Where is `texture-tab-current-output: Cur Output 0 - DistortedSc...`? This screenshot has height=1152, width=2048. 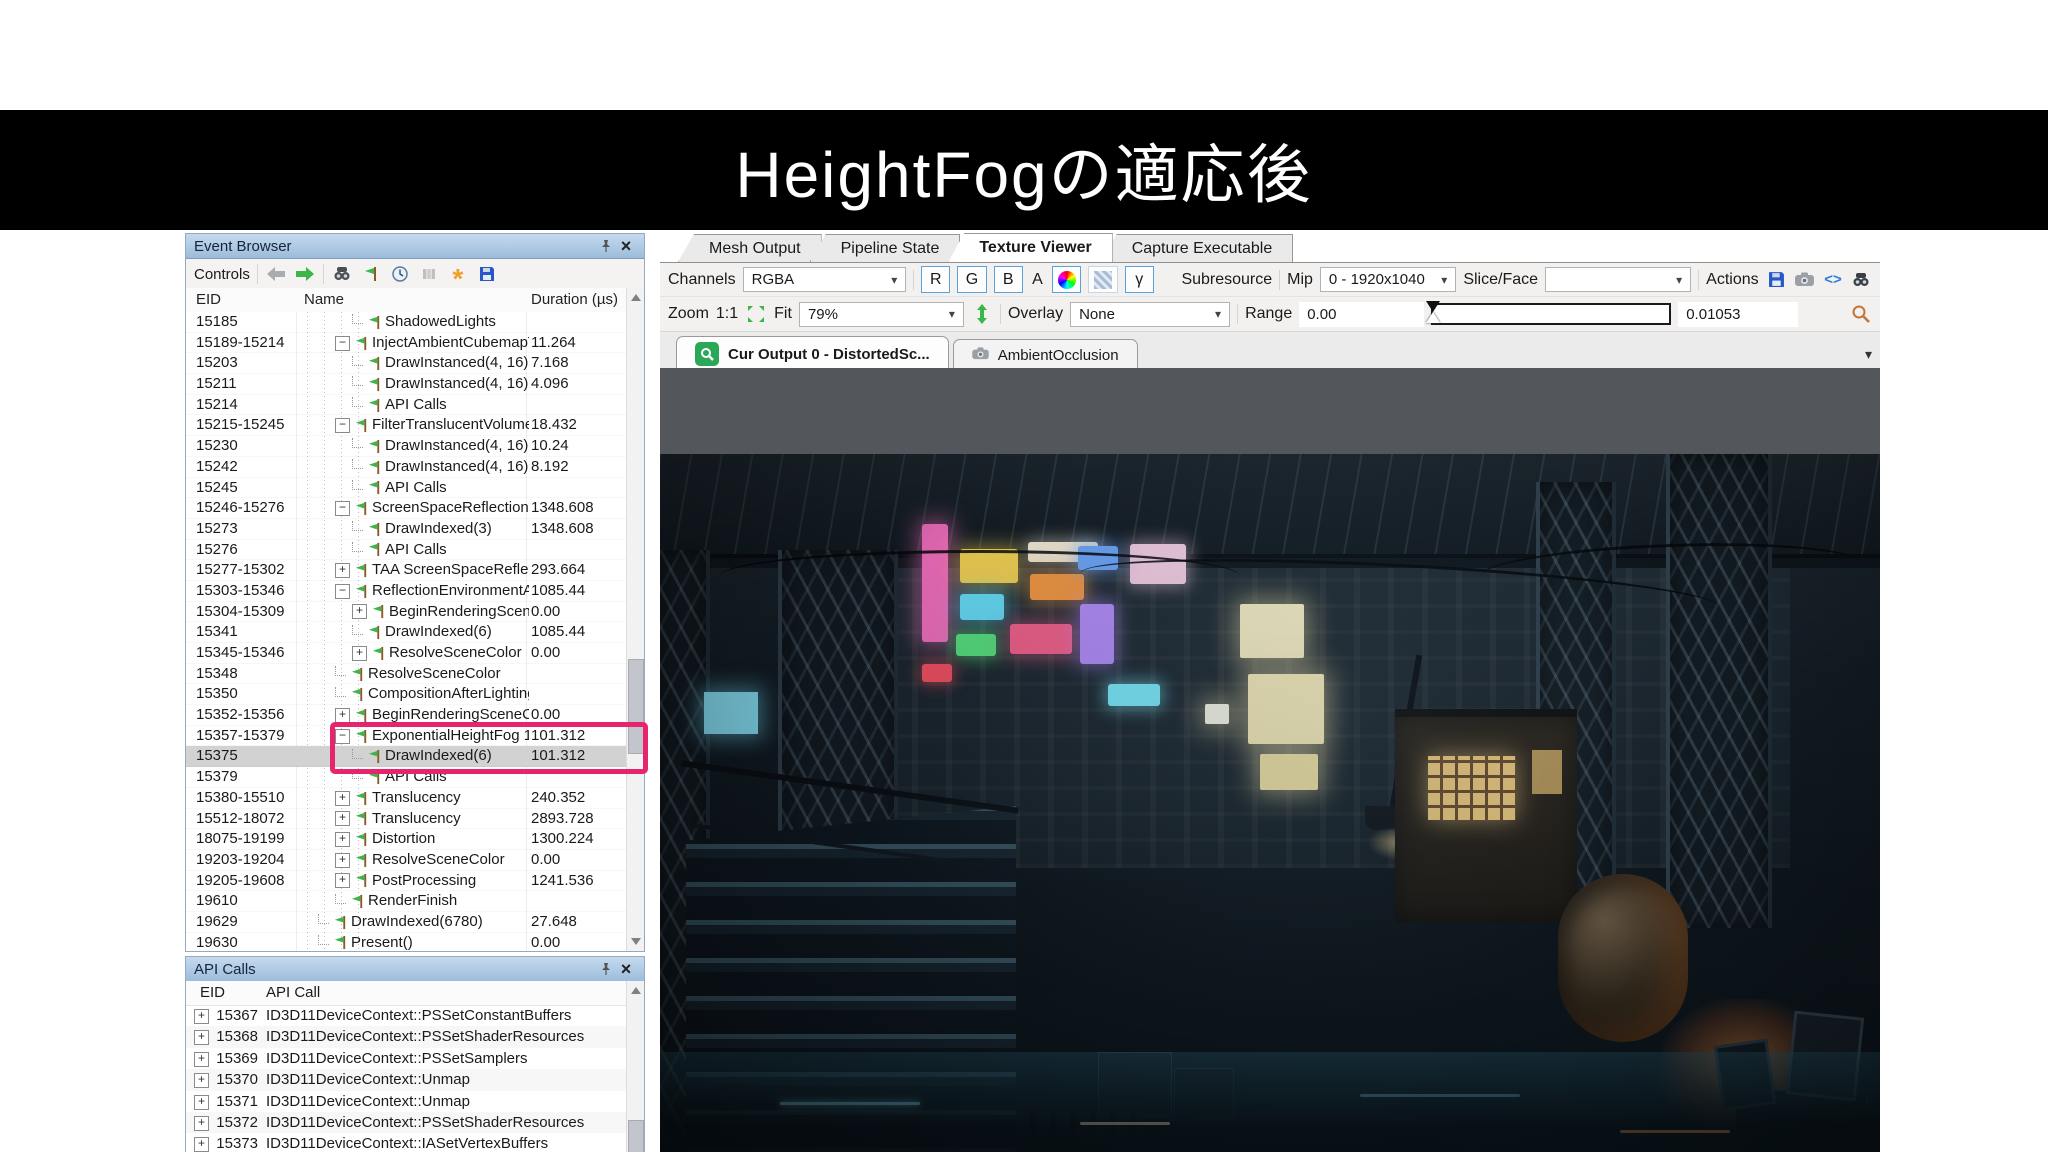 texture-tab-current-output: Cur Output 0 - DistortedSc... is located at coordinates (812, 353).